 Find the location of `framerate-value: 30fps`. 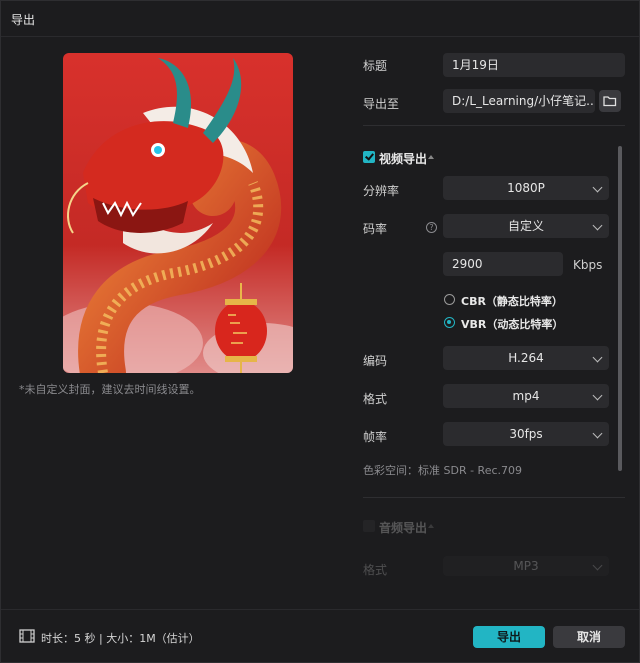

framerate-value: 30fps is located at coordinates (526, 434).